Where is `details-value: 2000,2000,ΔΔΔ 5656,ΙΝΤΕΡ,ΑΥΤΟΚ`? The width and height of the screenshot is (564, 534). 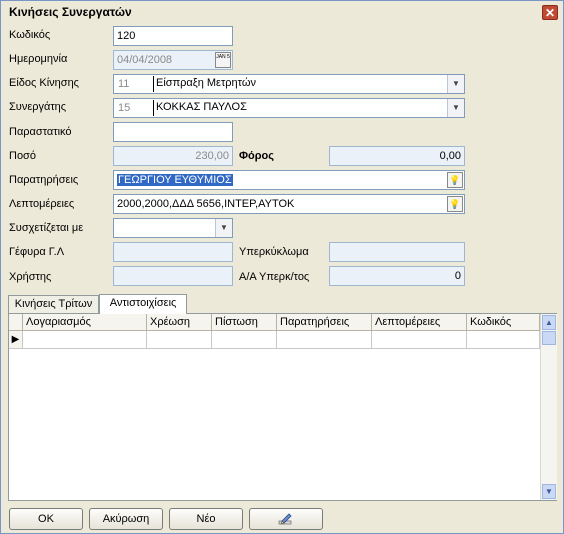
details-value: 2000,2000,ΔΔΔ 5656,ΙΝΤΕΡ,ΑΥΤΟΚ is located at coordinates (206, 204).